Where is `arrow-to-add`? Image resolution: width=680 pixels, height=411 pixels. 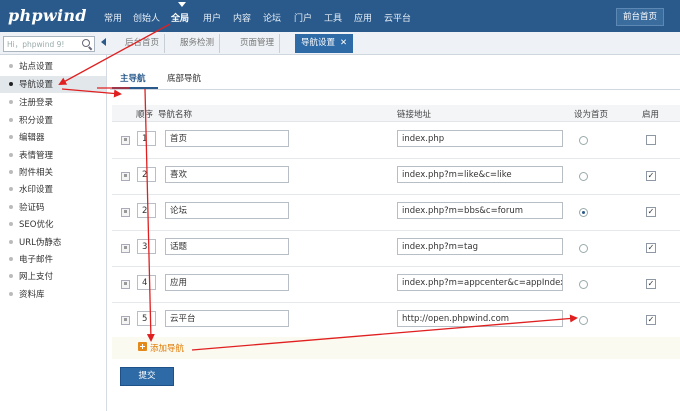
arrow-to-add is located at coordinates (149, 215).